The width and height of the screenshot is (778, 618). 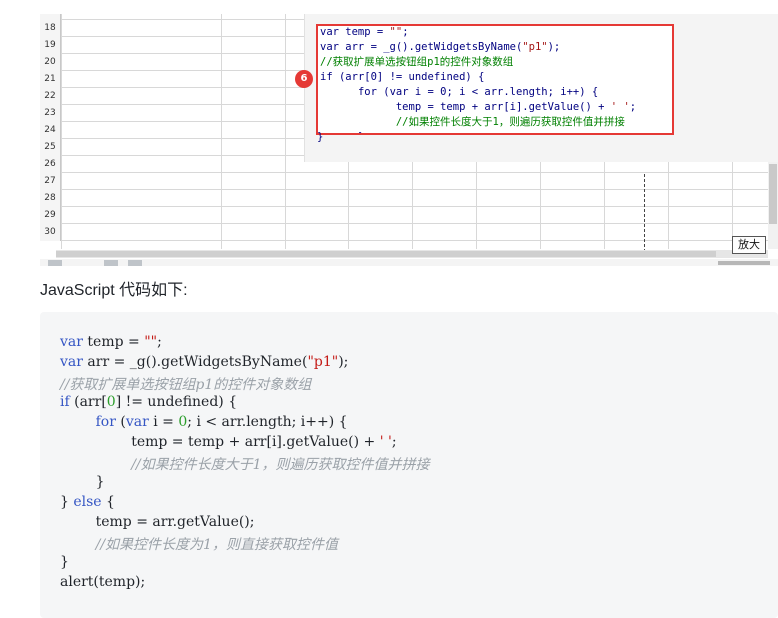 I want to click on row-number: 28, so click(x=50, y=198).